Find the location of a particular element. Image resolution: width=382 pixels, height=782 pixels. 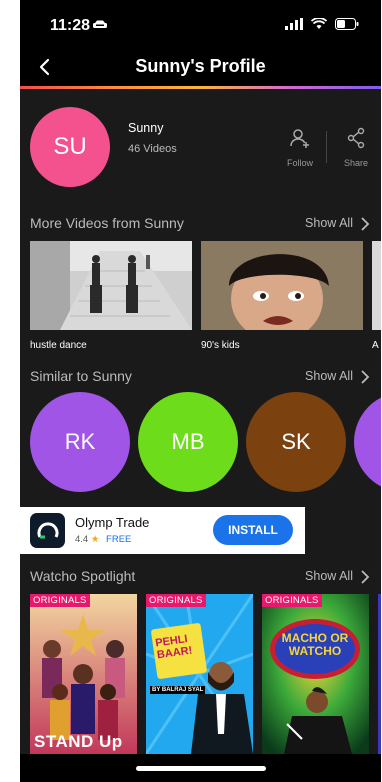

similar-title: Similar to Sunny is located at coordinates (81, 376).